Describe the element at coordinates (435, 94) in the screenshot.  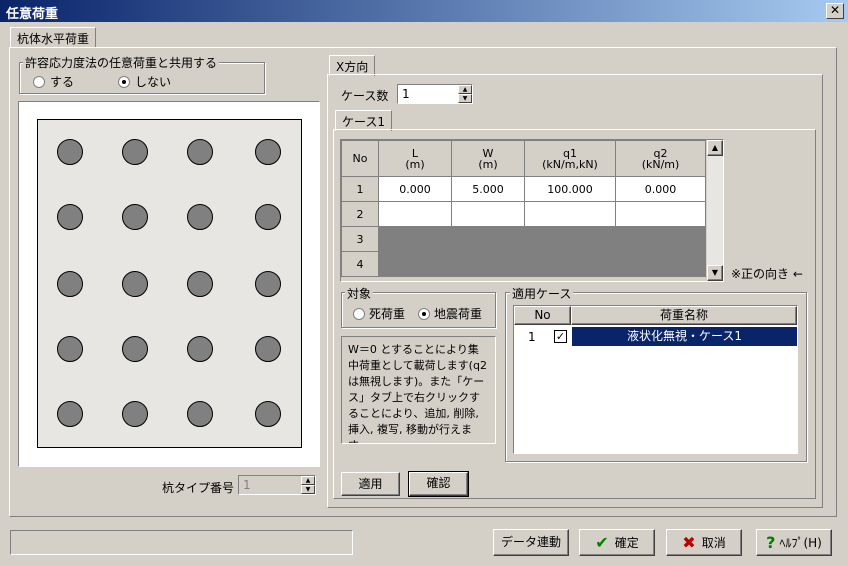
I see `case-count-spinner: 1 ▲ ▼` at that location.